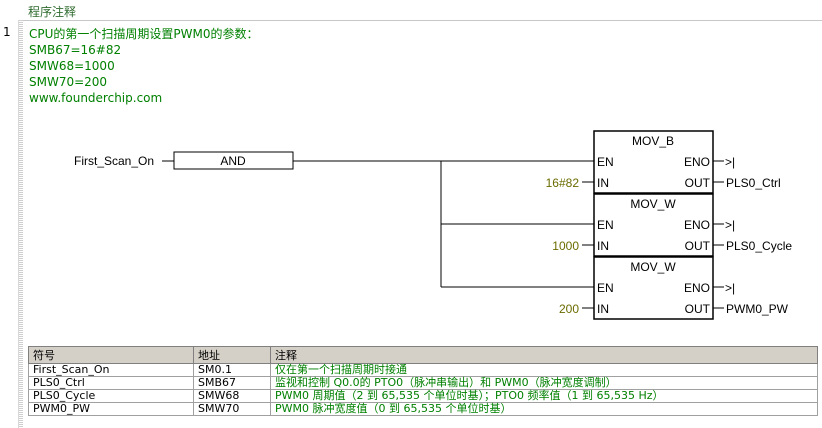 The width and height of the screenshot is (822, 428). I want to click on in-operand: 200, so click(569, 309).